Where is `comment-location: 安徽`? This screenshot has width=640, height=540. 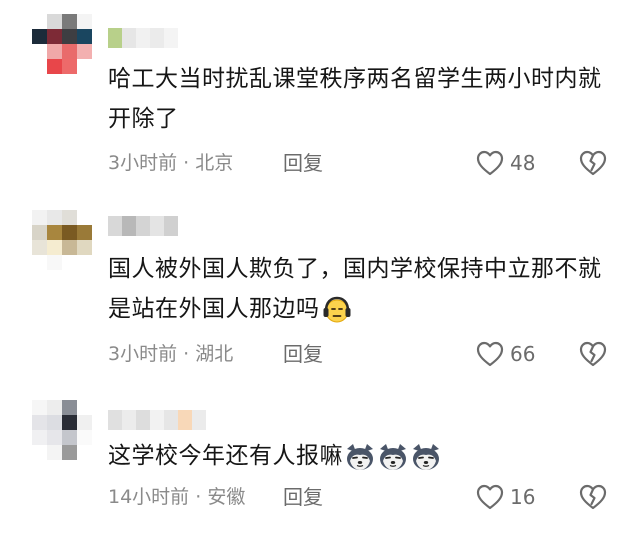 comment-location: 安徽 is located at coordinates (226, 497).